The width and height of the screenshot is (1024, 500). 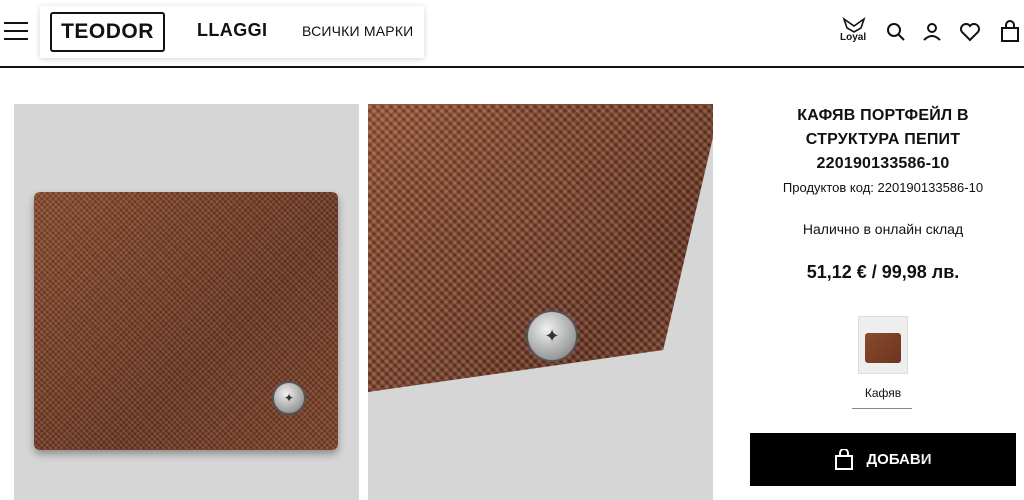 I want to click on user-icon, so click(x=932, y=32).